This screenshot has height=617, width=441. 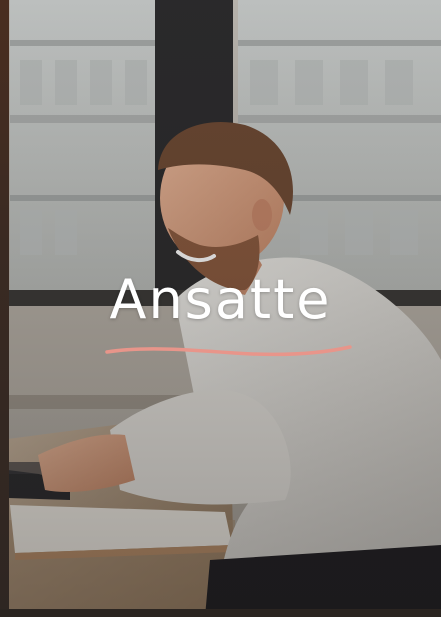 What do you see at coordinates (220, 299) in the screenshot?
I see `hero-title: Ansatte` at bounding box center [220, 299].